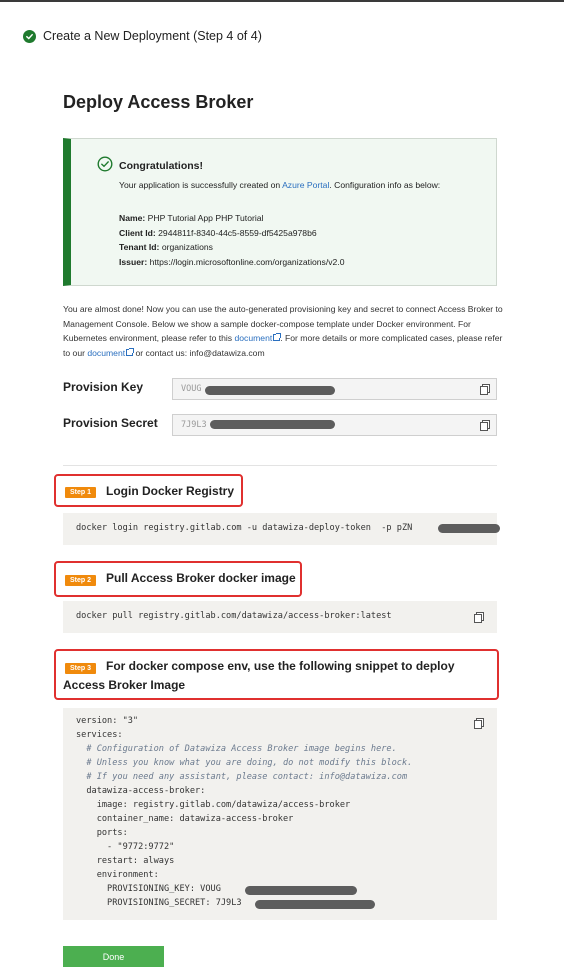 The height and width of the screenshot is (979, 564). I want to click on provision-key-value: VOUG, so click(191, 389).